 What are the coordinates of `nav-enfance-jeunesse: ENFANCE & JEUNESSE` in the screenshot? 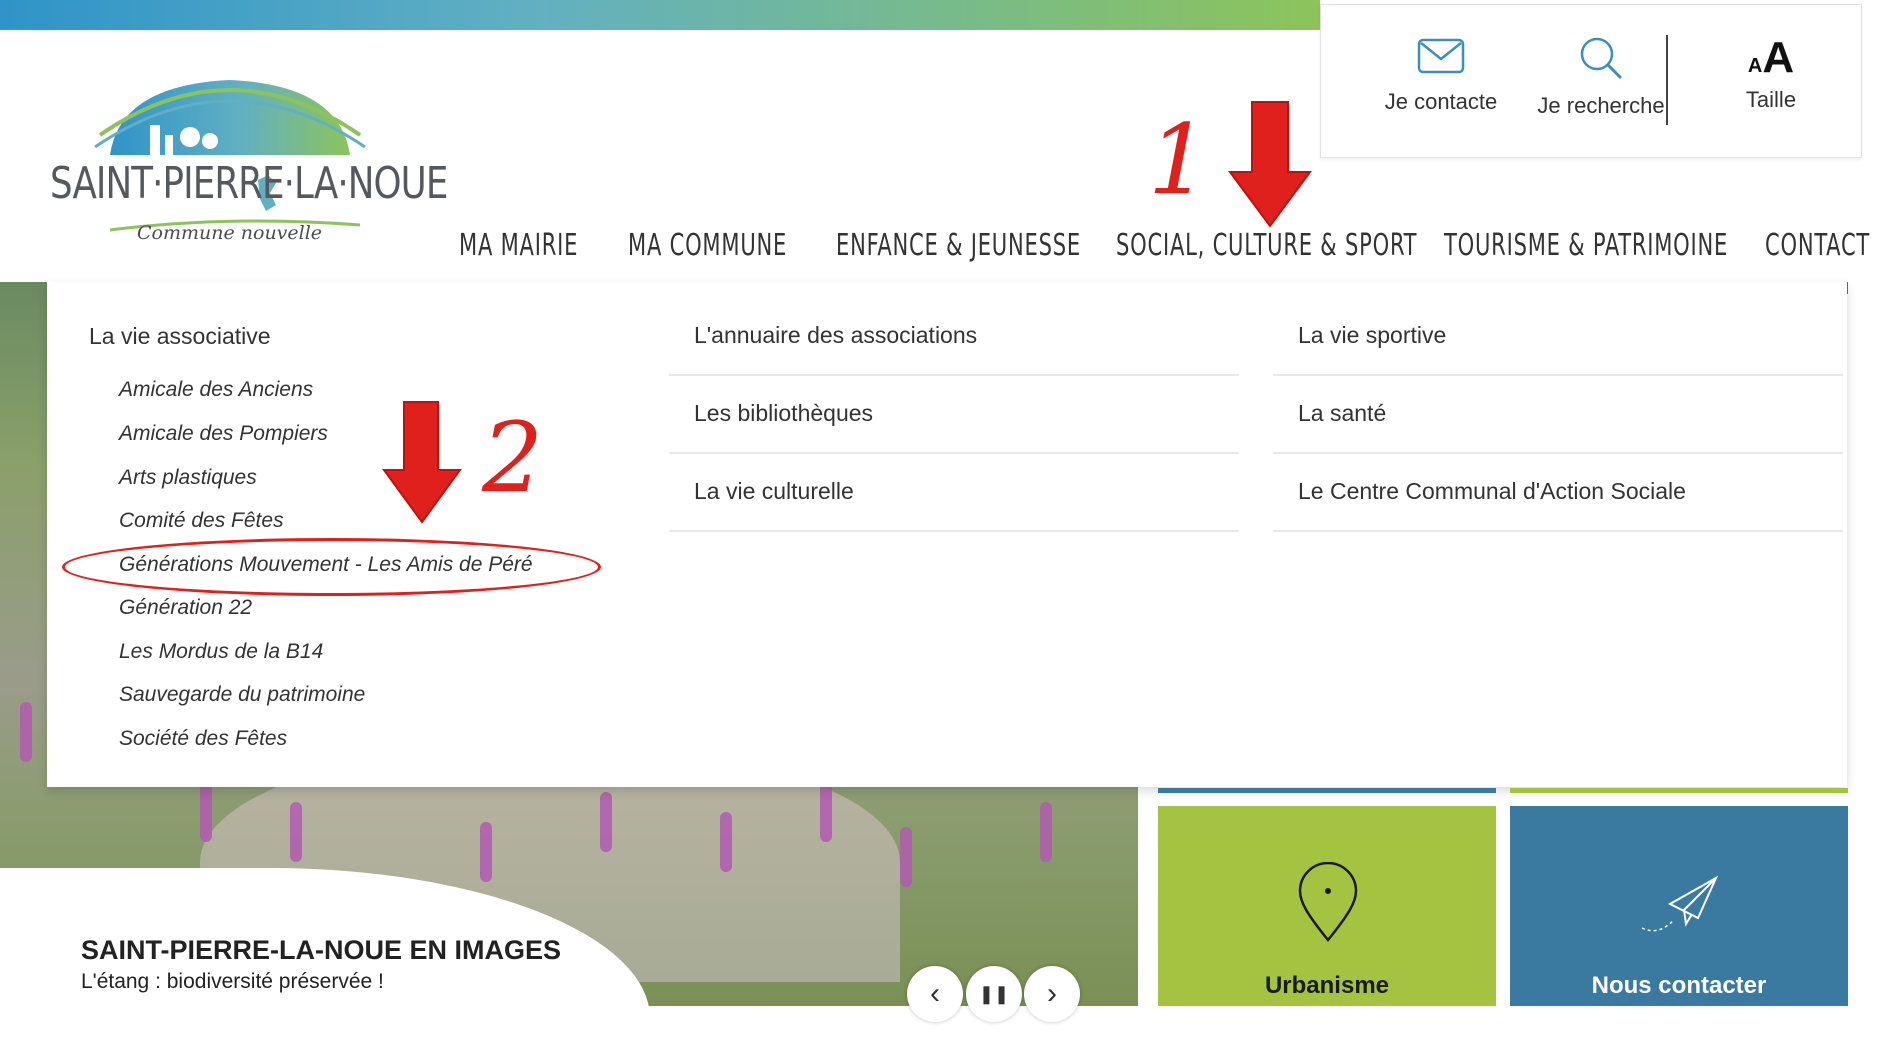 It's located at (958, 245).